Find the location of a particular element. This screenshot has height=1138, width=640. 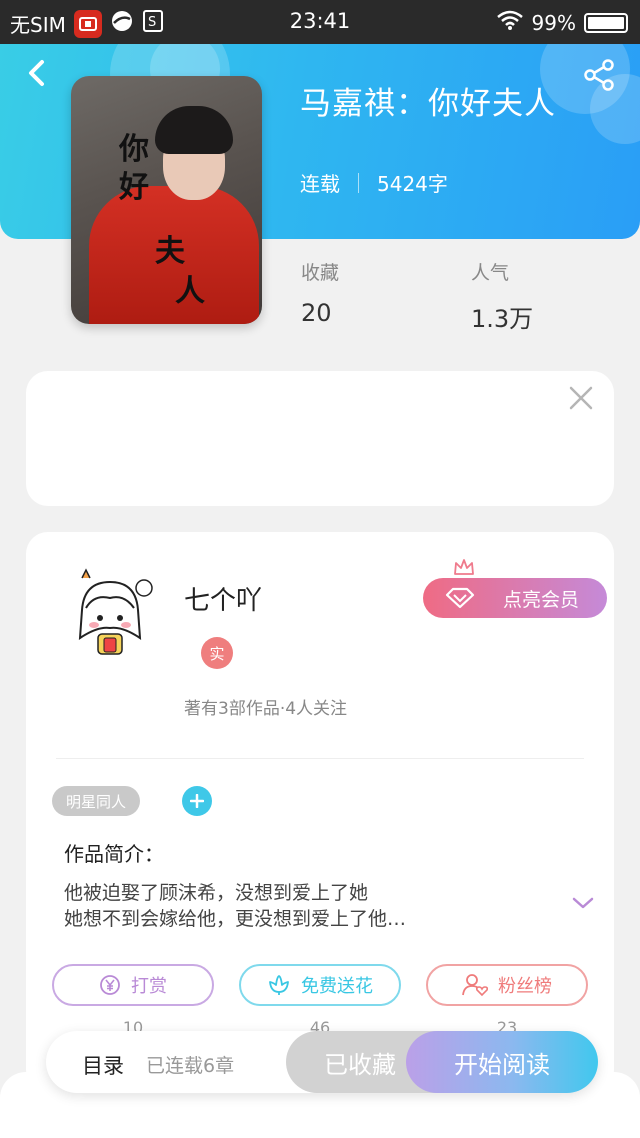

expand-button is located at coordinates (583, 904).